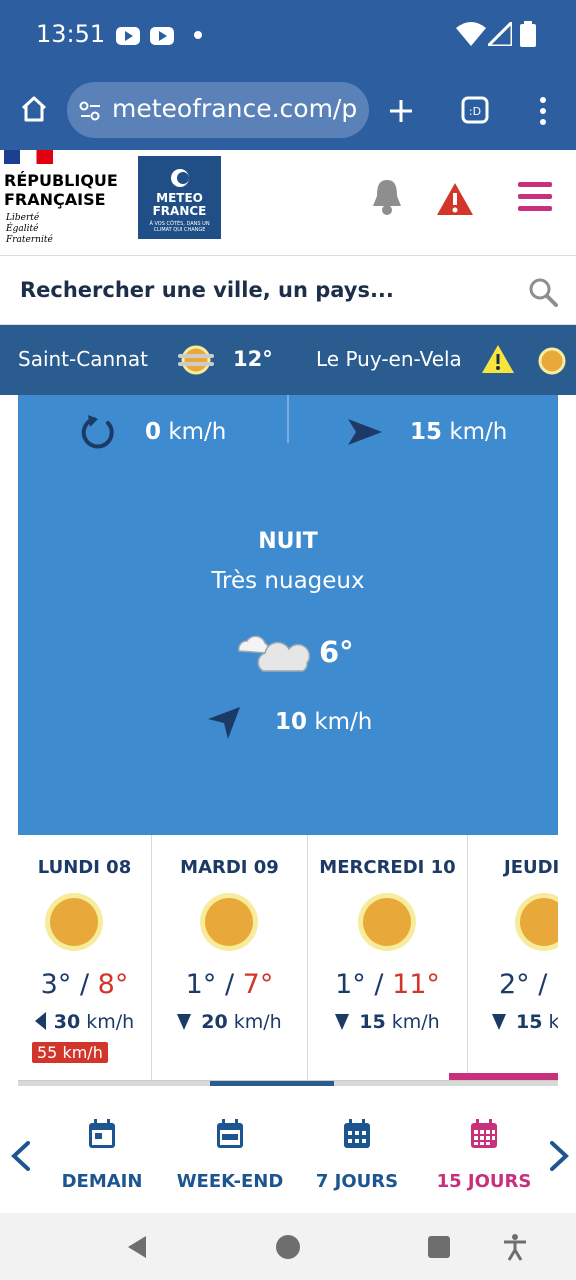 The image size is (576, 1280). Describe the element at coordinates (291, 722) in the screenshot. I see `panel-wind-value: 10` at that location.